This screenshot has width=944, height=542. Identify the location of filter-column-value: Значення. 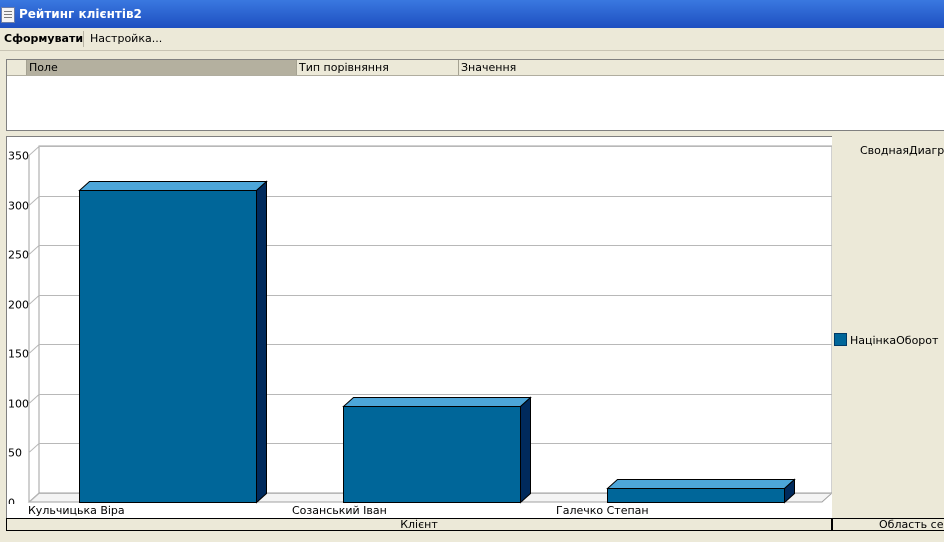
(701, 67).